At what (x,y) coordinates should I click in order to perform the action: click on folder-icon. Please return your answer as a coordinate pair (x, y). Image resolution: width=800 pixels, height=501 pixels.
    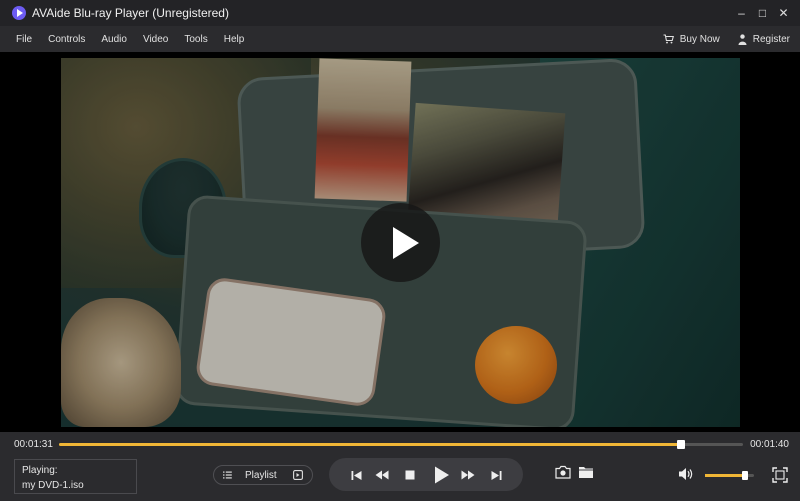
    Looking at the image, I should click on (586, 472).